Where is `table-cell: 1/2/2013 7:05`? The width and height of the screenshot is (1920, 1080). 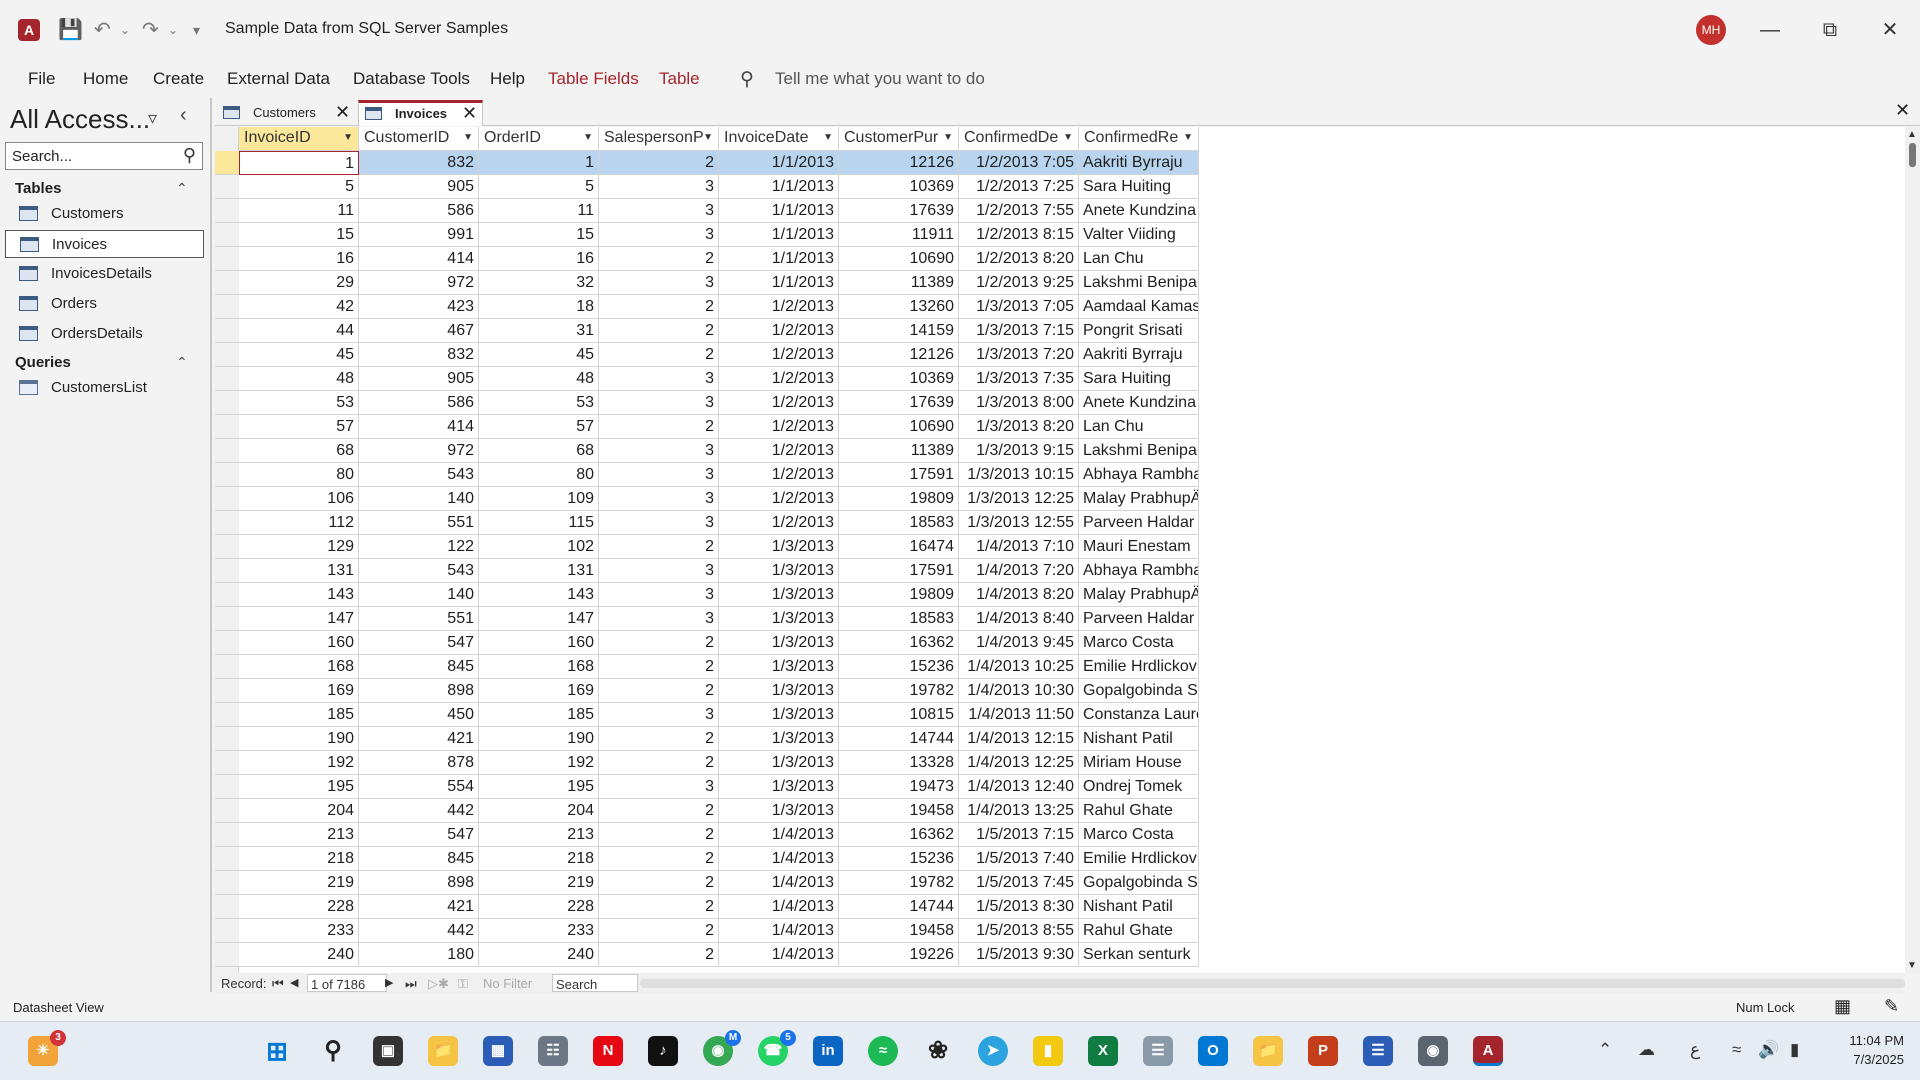 table-cell: 1/2/2013 7:05 is located at coordinates (1019, 163).